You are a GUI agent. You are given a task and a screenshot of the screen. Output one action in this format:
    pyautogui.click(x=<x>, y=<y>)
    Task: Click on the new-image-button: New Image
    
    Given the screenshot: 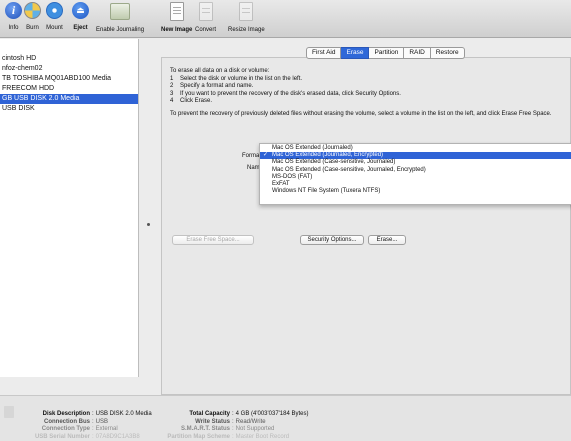 What is the action you would take?
    pyautogui.click(x=176, y=17)
    